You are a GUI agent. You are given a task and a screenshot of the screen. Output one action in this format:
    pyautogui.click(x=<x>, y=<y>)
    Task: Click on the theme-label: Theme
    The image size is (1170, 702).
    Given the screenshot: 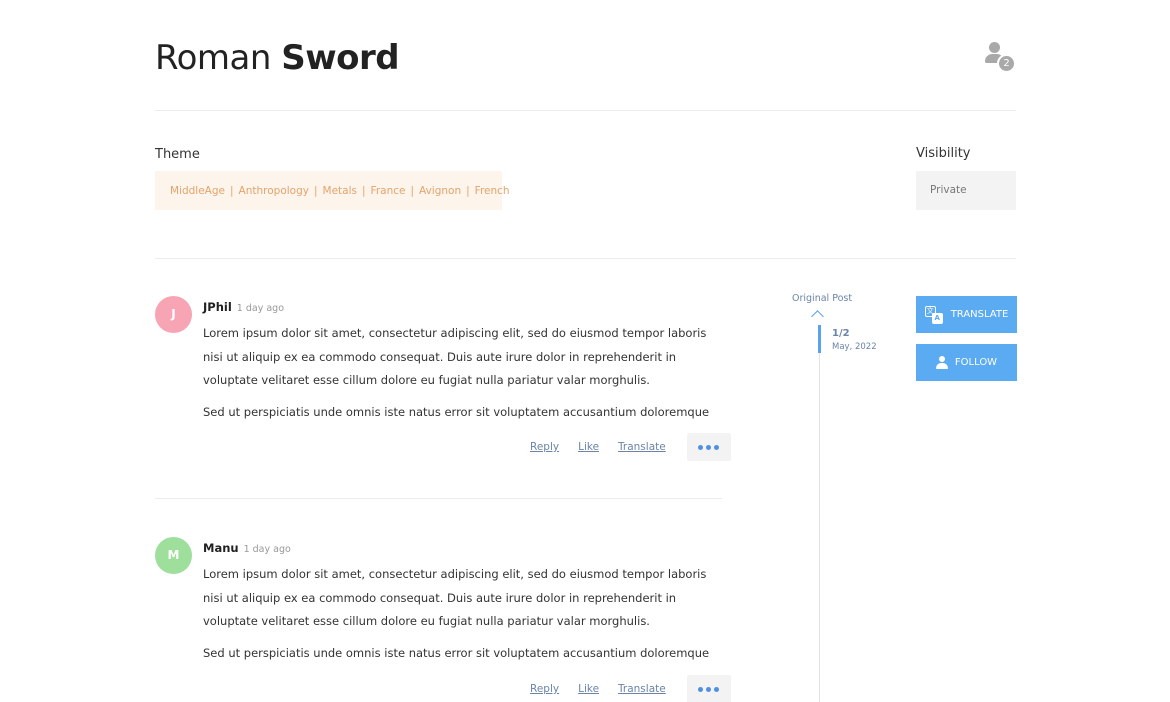 What is the action you would take?
    pyautogui.click(x=177, y=154)
    